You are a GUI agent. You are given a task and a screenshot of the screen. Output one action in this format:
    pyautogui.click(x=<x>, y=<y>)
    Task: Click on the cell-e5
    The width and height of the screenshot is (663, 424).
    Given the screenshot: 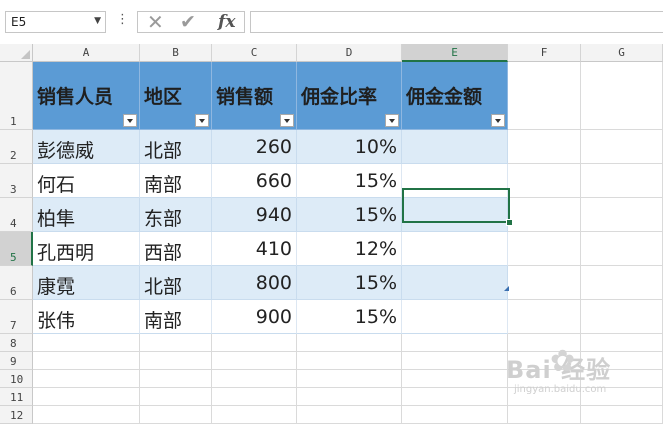 What is the action you would take?
    pyautogui.click(x=455, y=249)
    